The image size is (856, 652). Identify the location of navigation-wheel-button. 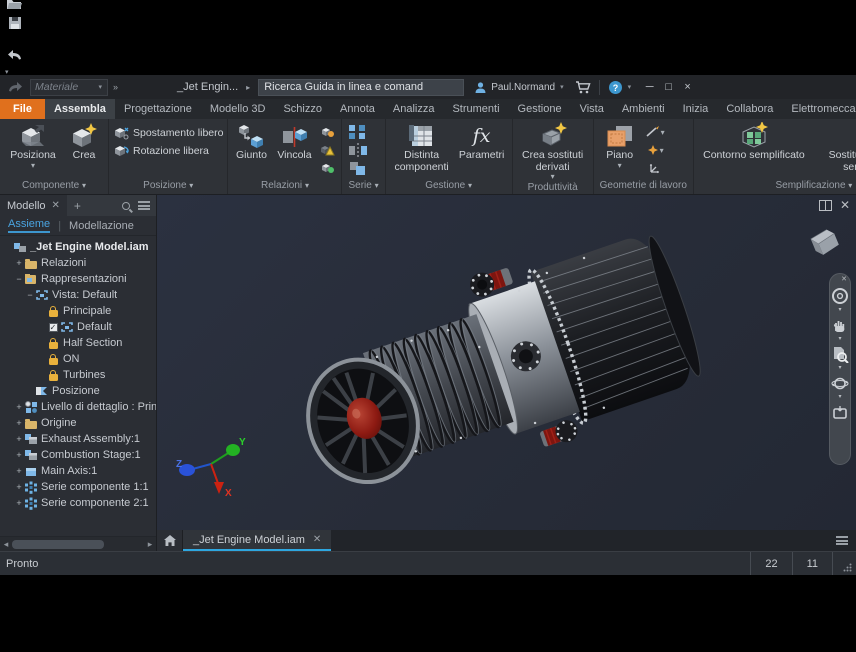
(840, 296).